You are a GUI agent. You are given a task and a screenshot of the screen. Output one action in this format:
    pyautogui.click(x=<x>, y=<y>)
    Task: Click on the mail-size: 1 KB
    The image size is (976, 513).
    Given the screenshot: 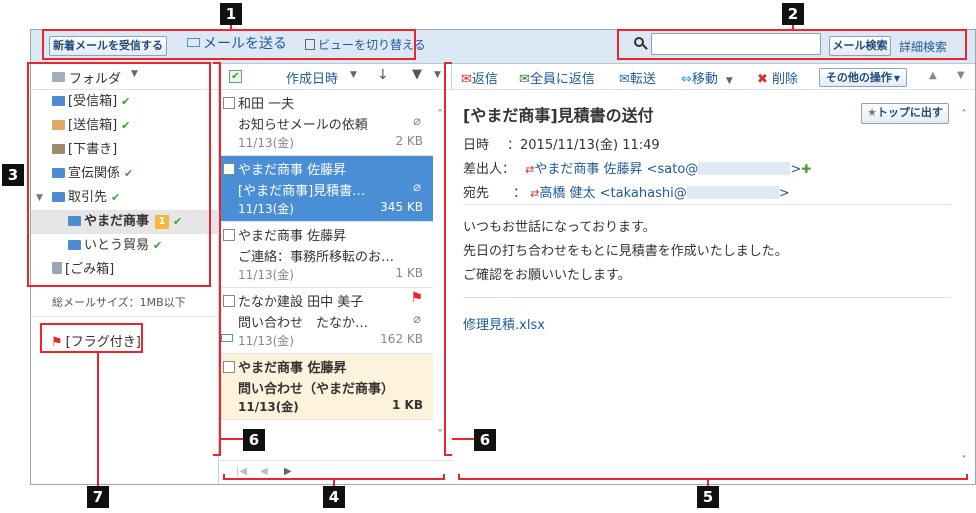 What is the action you would take?
    pyautogui.click(x=409, y=273)
    